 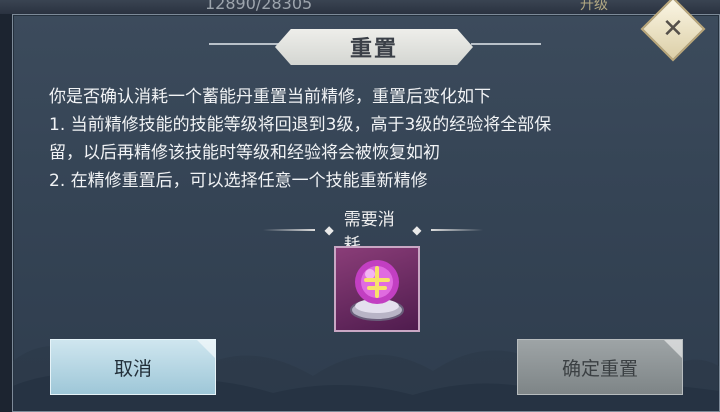 I want to click on confirm-reset-button-label: 确定重置, so click(x=599, y=368).